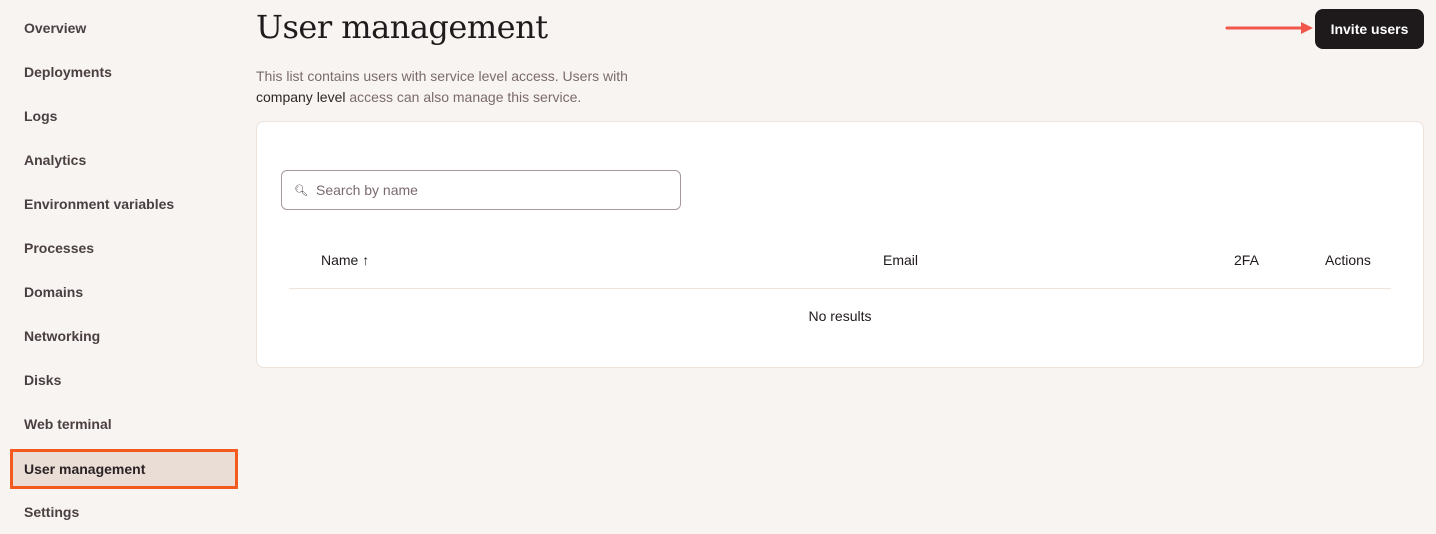 Image resolution: width=1436 pixels, height=534 pixels. What do you see at coordinates (345, 260) in the screenshot?
I see `column-header-name: Name ↑` at bounding box center [345, 260].